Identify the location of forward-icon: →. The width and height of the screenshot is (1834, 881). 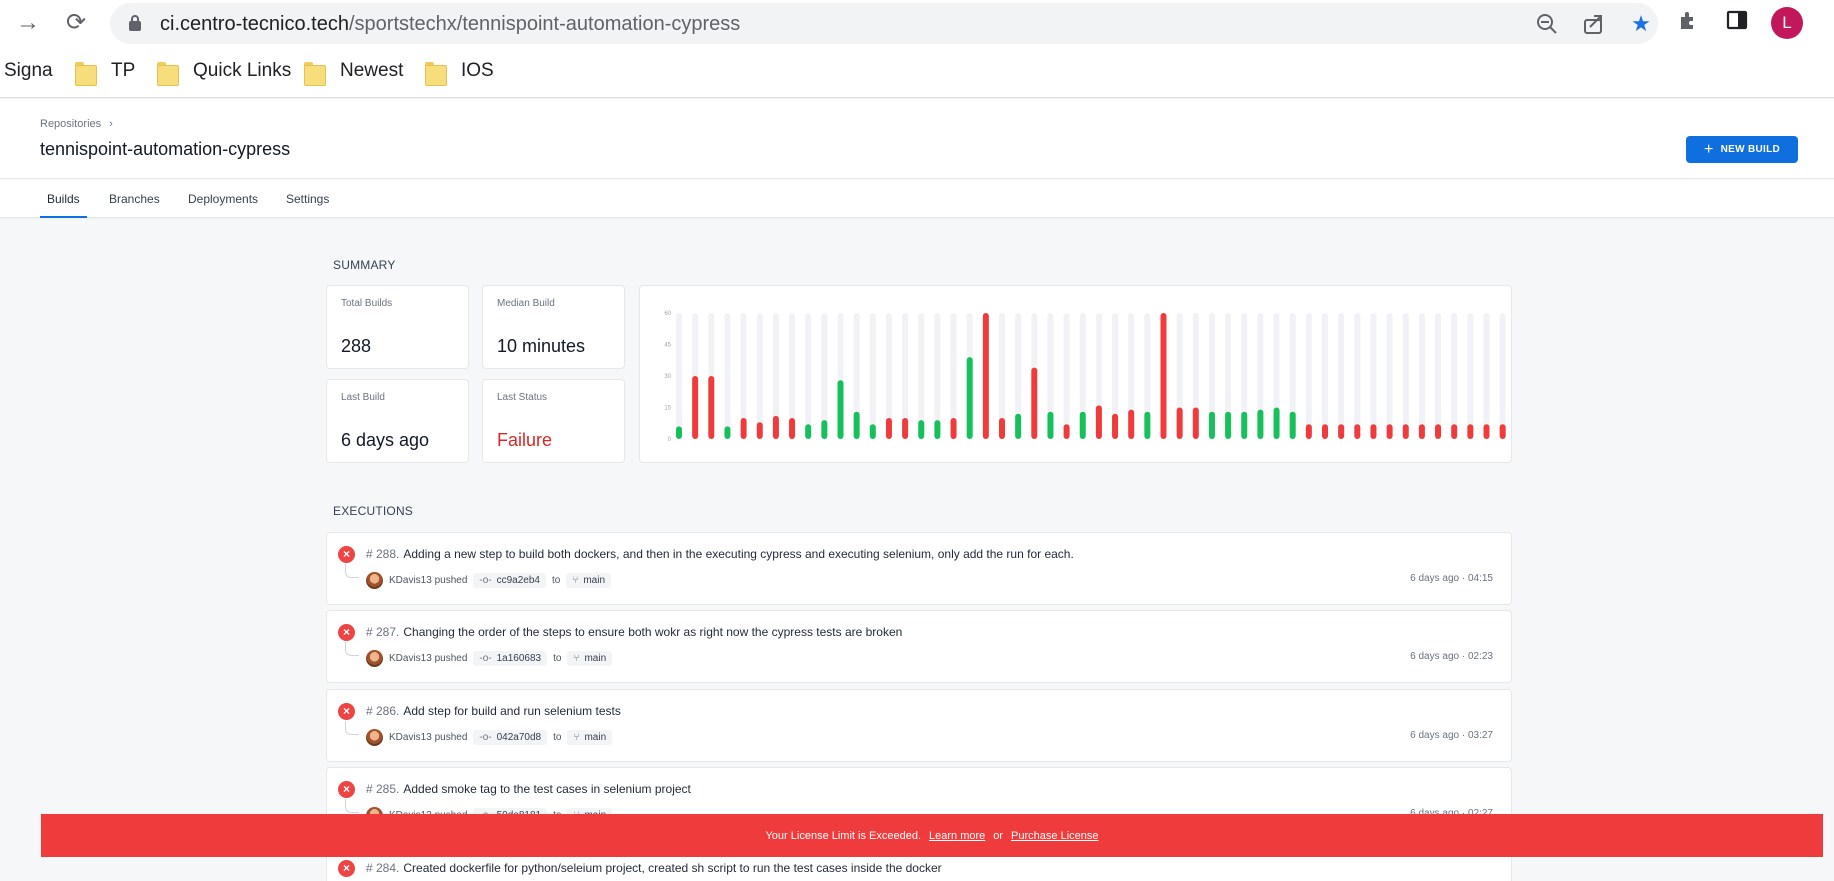
(28, 23).